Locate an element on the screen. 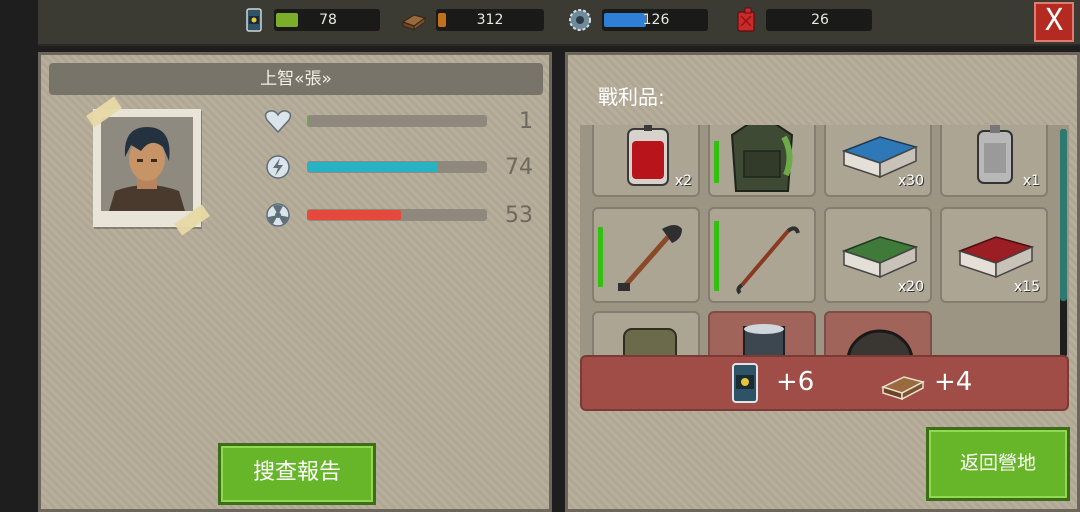  metal-barrel-icon is located at coordinates (764, 341).